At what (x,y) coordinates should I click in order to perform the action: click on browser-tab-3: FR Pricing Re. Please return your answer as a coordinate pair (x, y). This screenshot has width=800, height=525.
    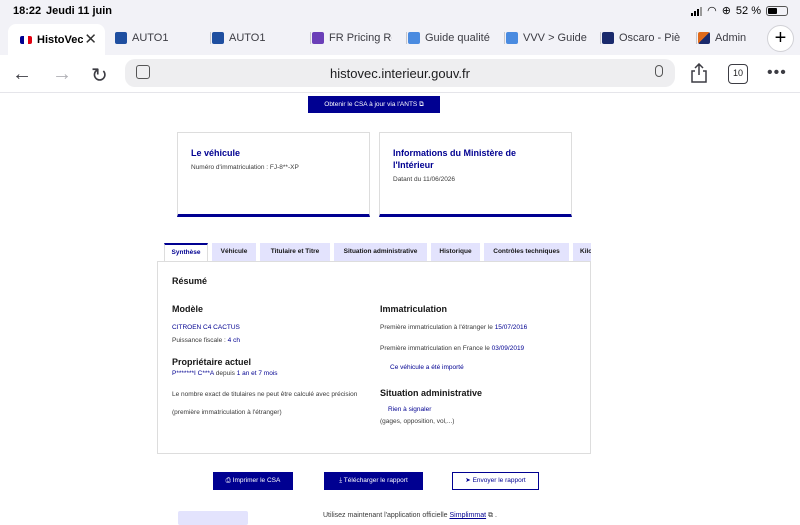
    Looking at the image, I should click on (351, 38).